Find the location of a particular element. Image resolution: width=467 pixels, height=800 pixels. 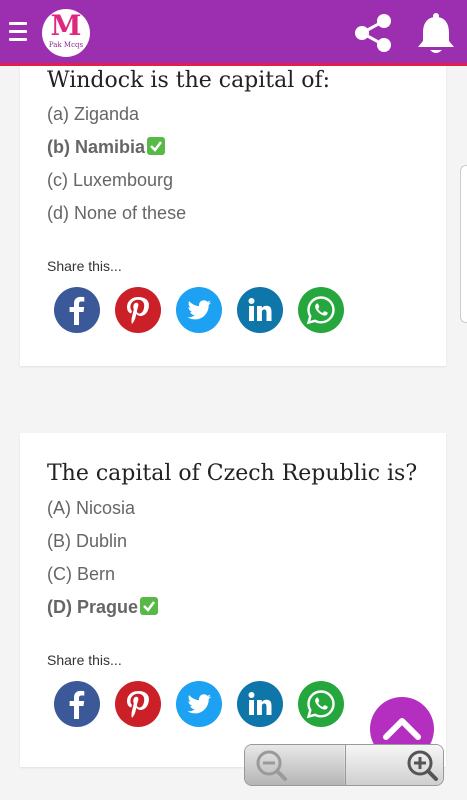

question-text: The capital of Czech Republic is? is located at coordinates (232, 473).